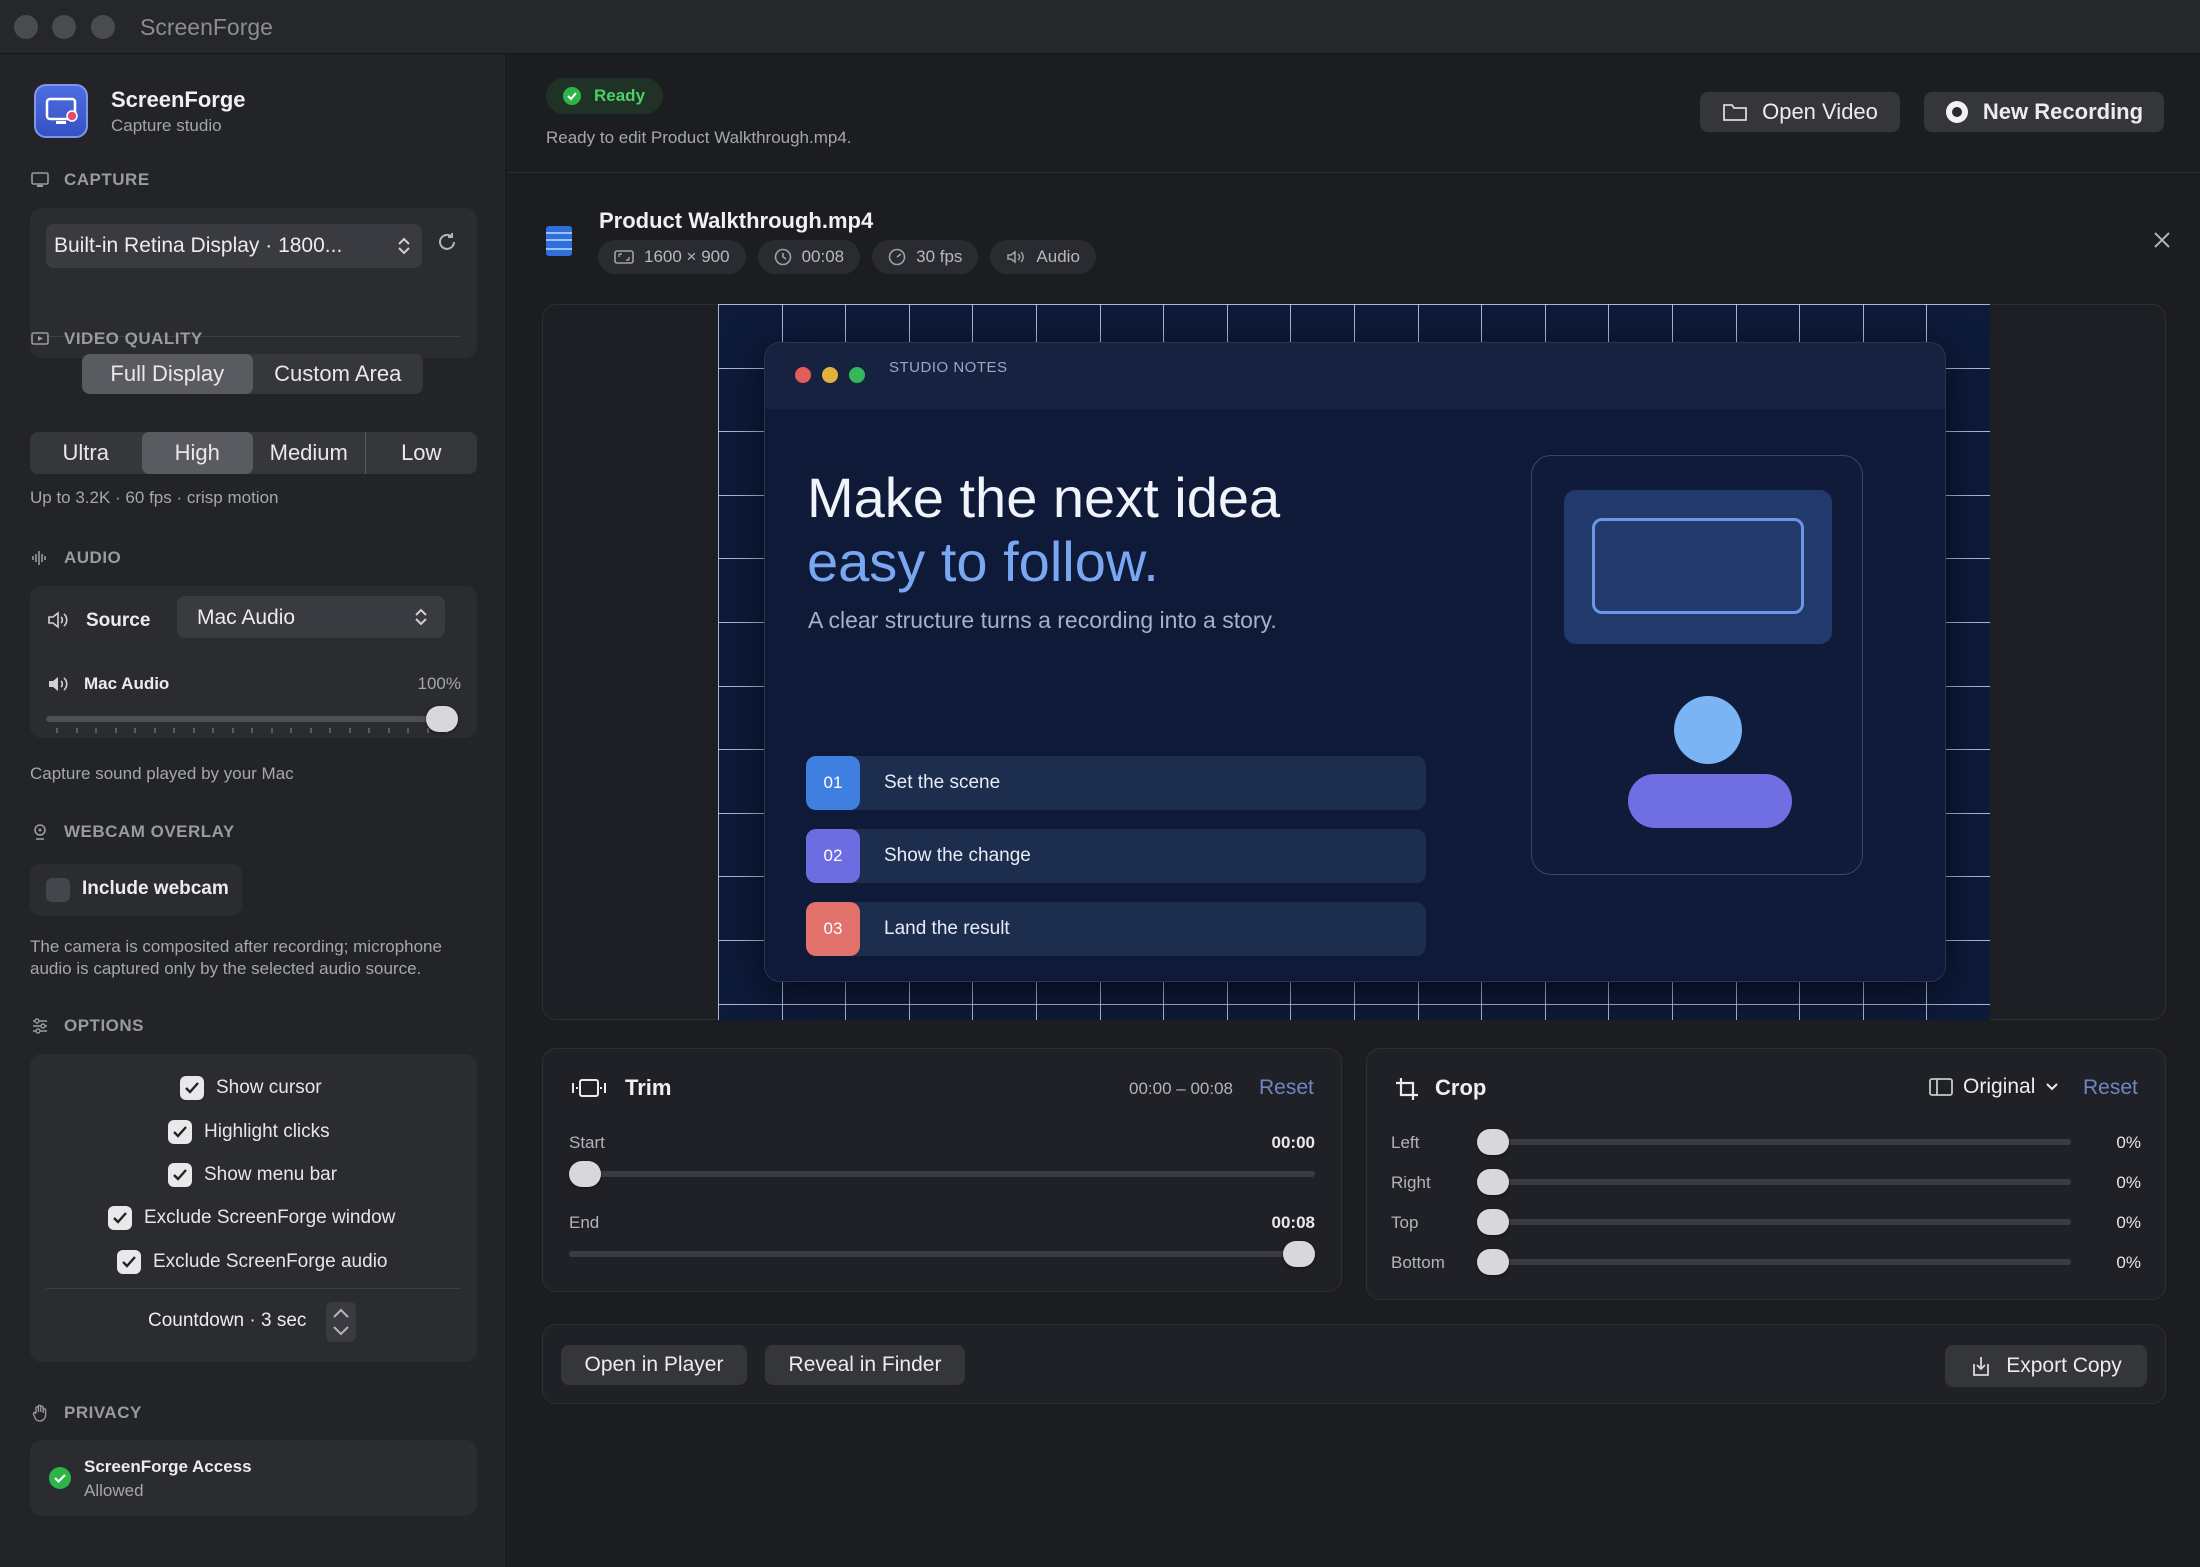 The width and height of the screenshot is (2200, 1567). Describe the element at coordinates (40, 179) in the screenshot. I see `display-icon` at that location.